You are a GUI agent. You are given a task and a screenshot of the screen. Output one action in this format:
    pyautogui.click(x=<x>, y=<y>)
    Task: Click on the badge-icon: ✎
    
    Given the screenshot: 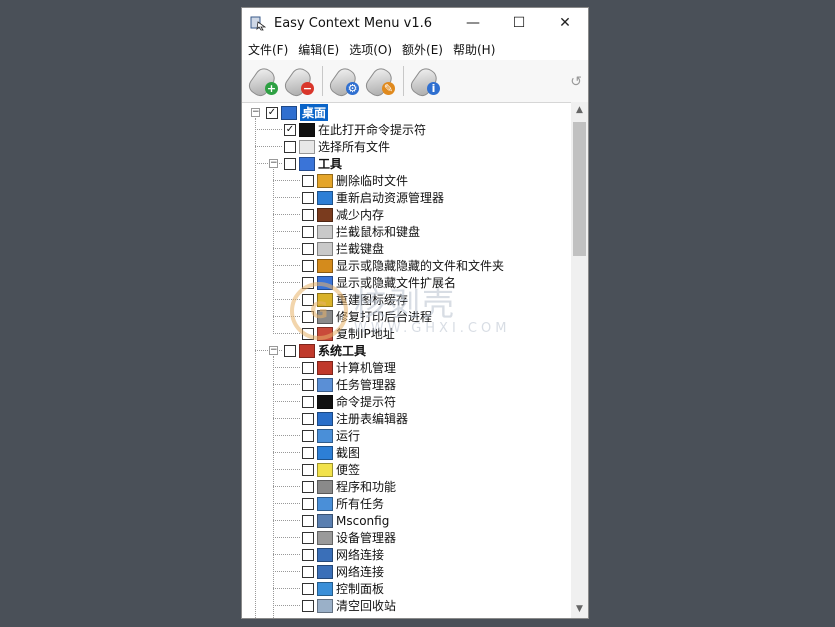 What is the action you would take?
    pyautogui.click(x=388, y=88)
    